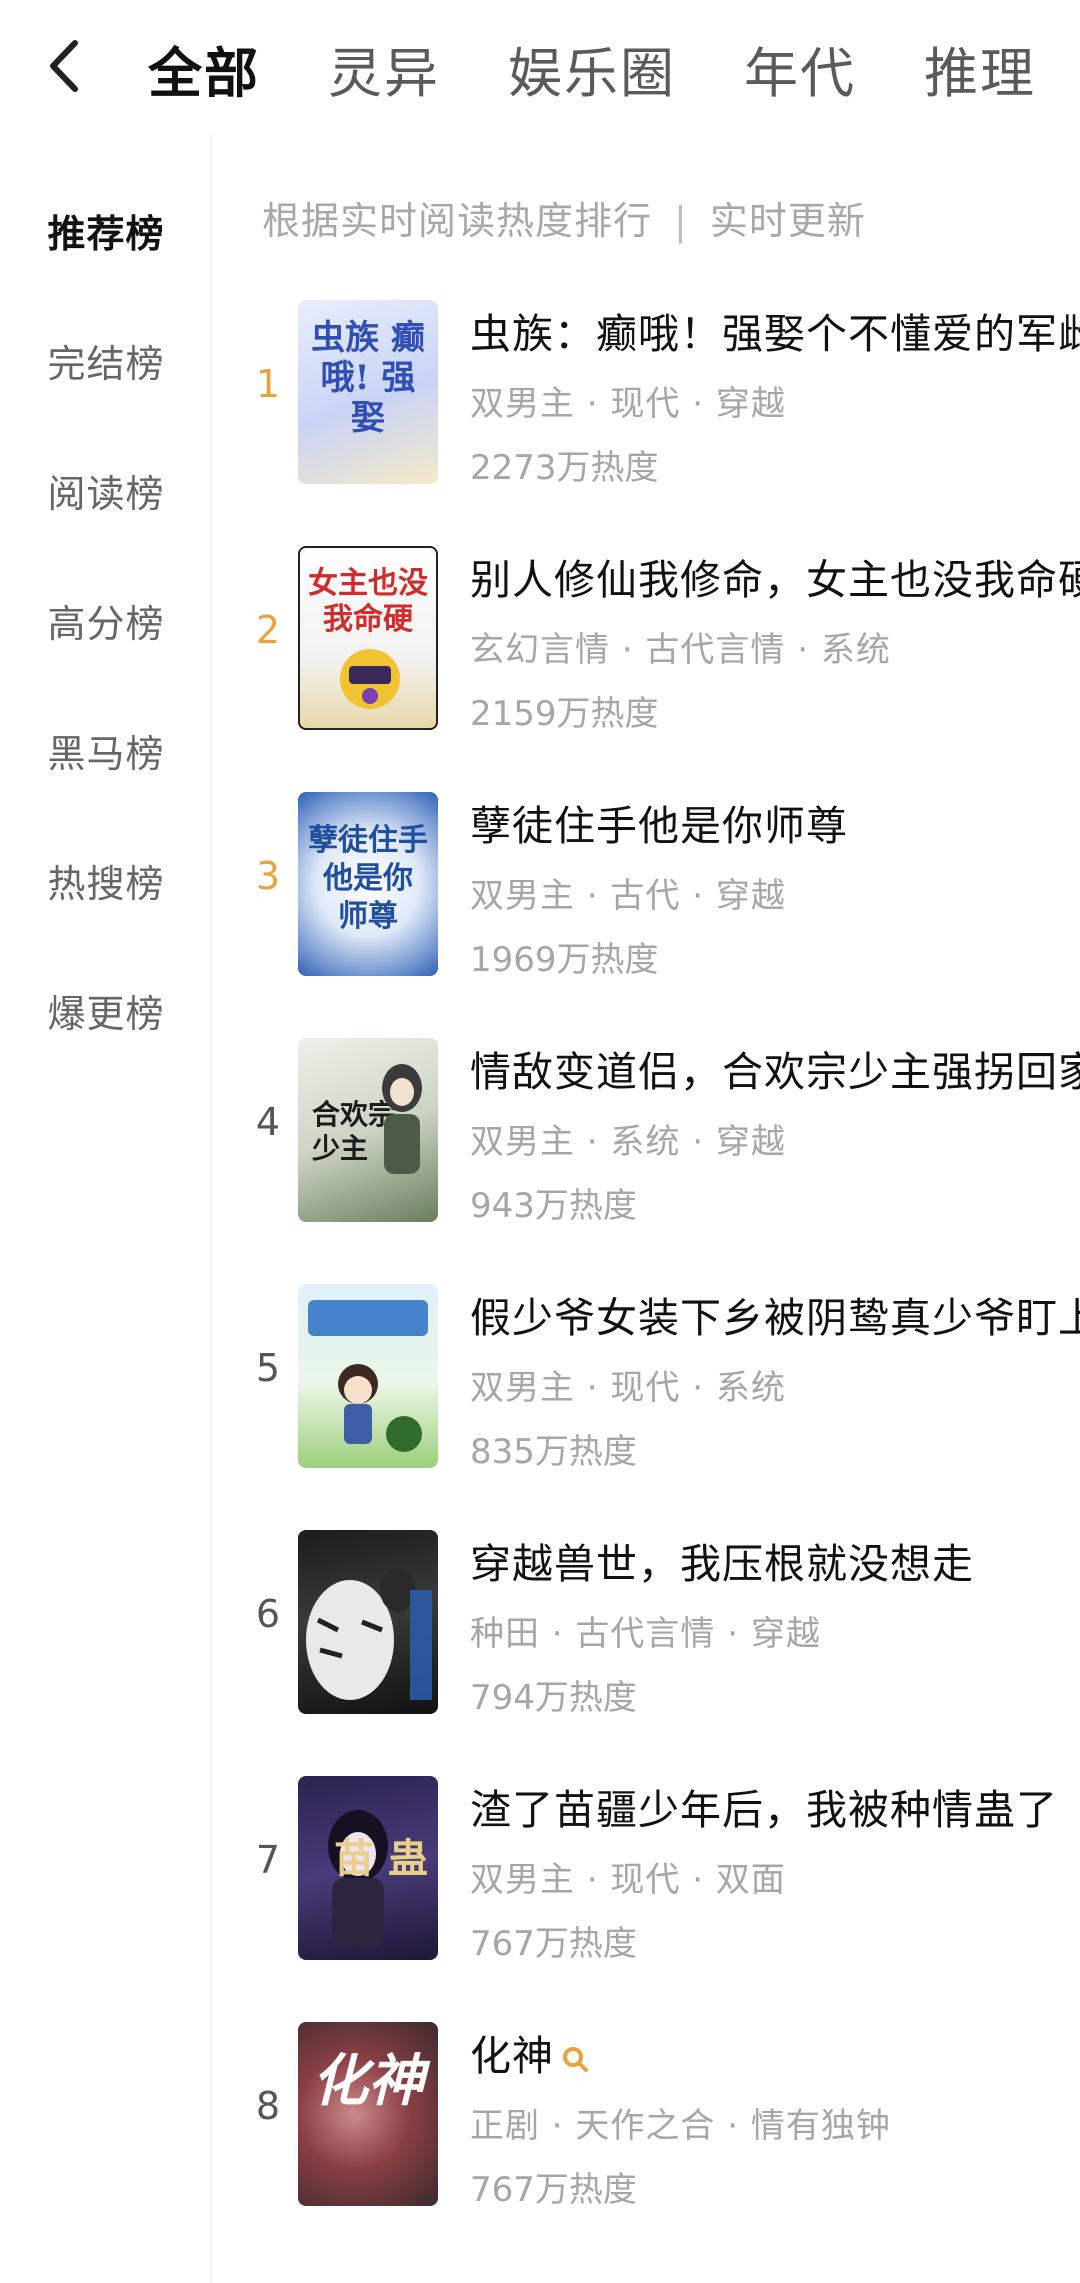 This screenshot has width=1080, height=2283. Describe the element at coordinates (628, 896) in the screenshot. I see `book-tags: 双男主 · 古代 · 穿越` at that location.